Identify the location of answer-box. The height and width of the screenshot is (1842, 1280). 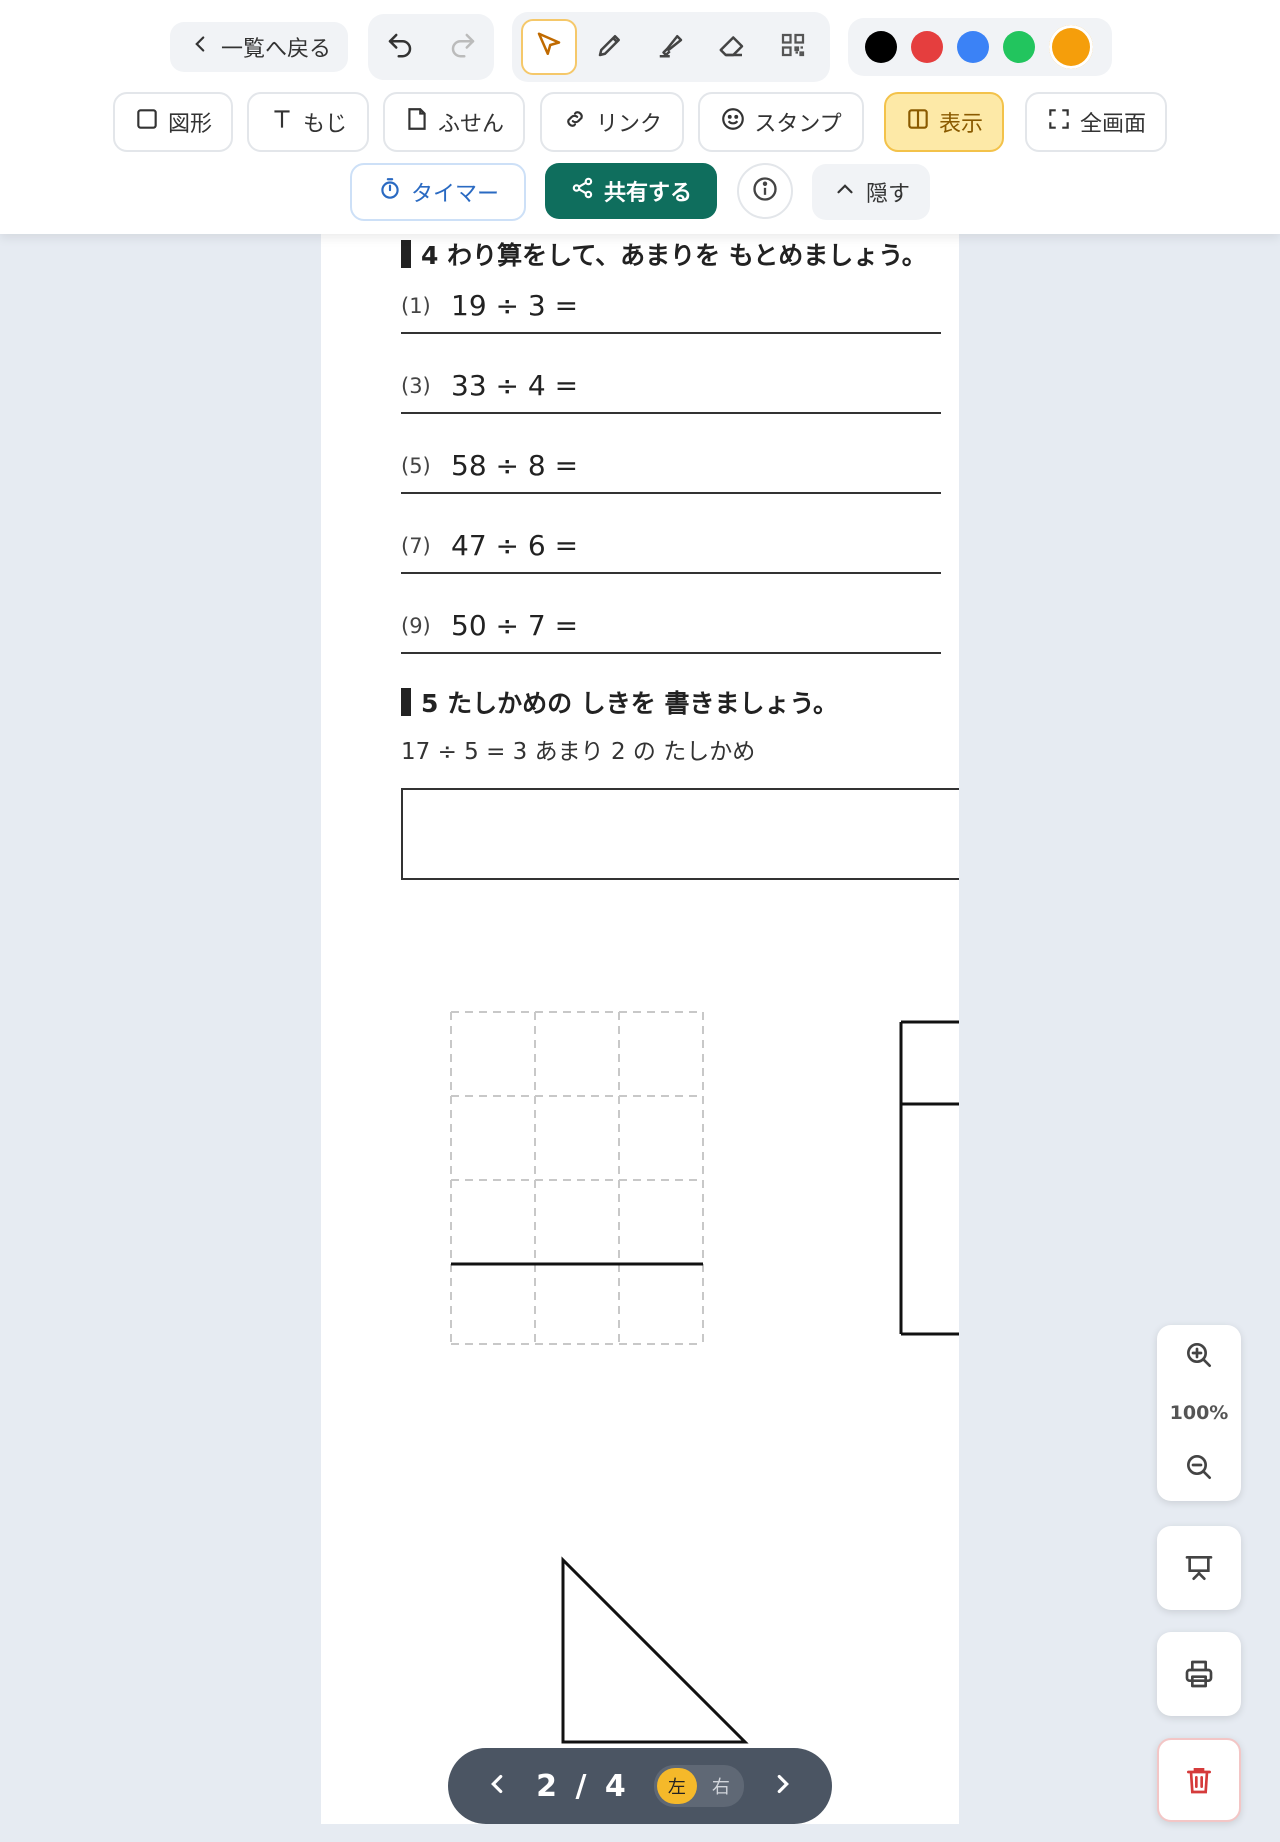
(680, 834).